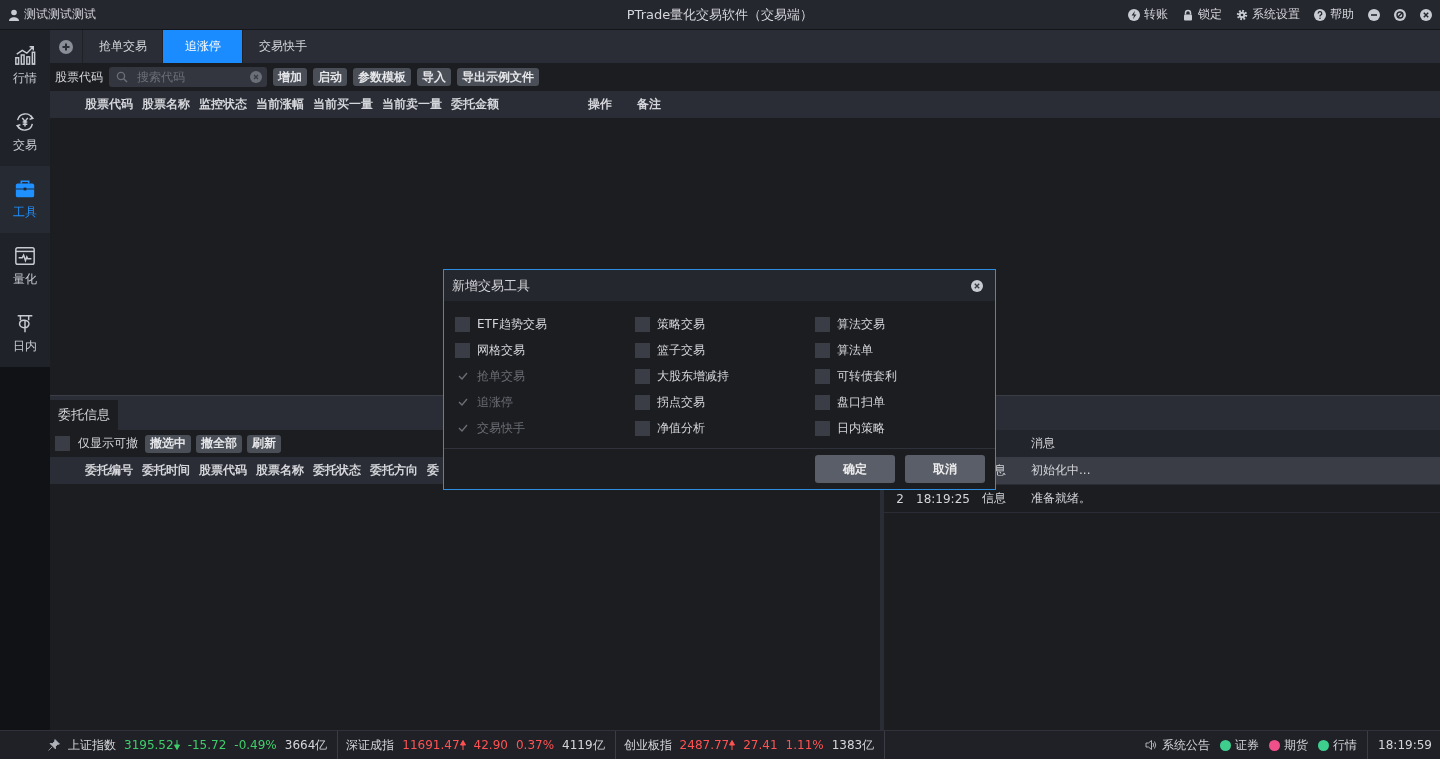 The image size is (1440, 759). I want to click on row-number: 2, so click(900, 498).